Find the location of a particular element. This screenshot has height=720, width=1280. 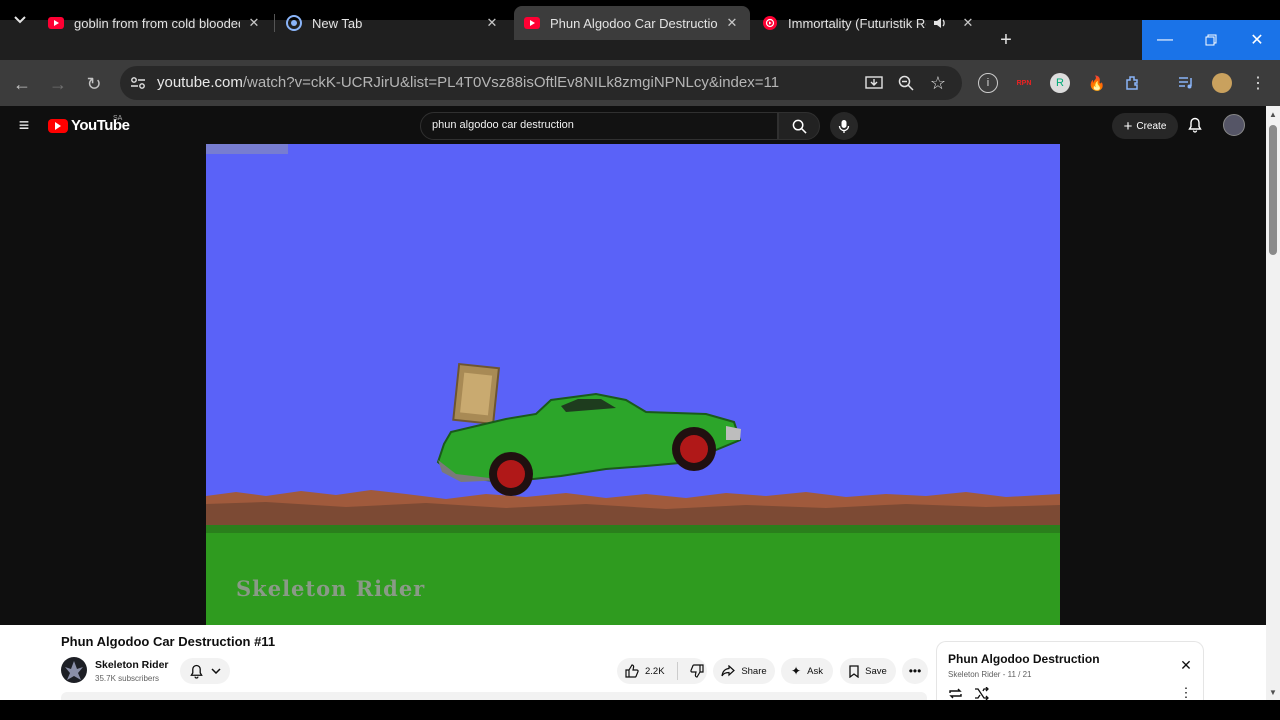

thumbs-up-icon is located at coordinates (632, 671).